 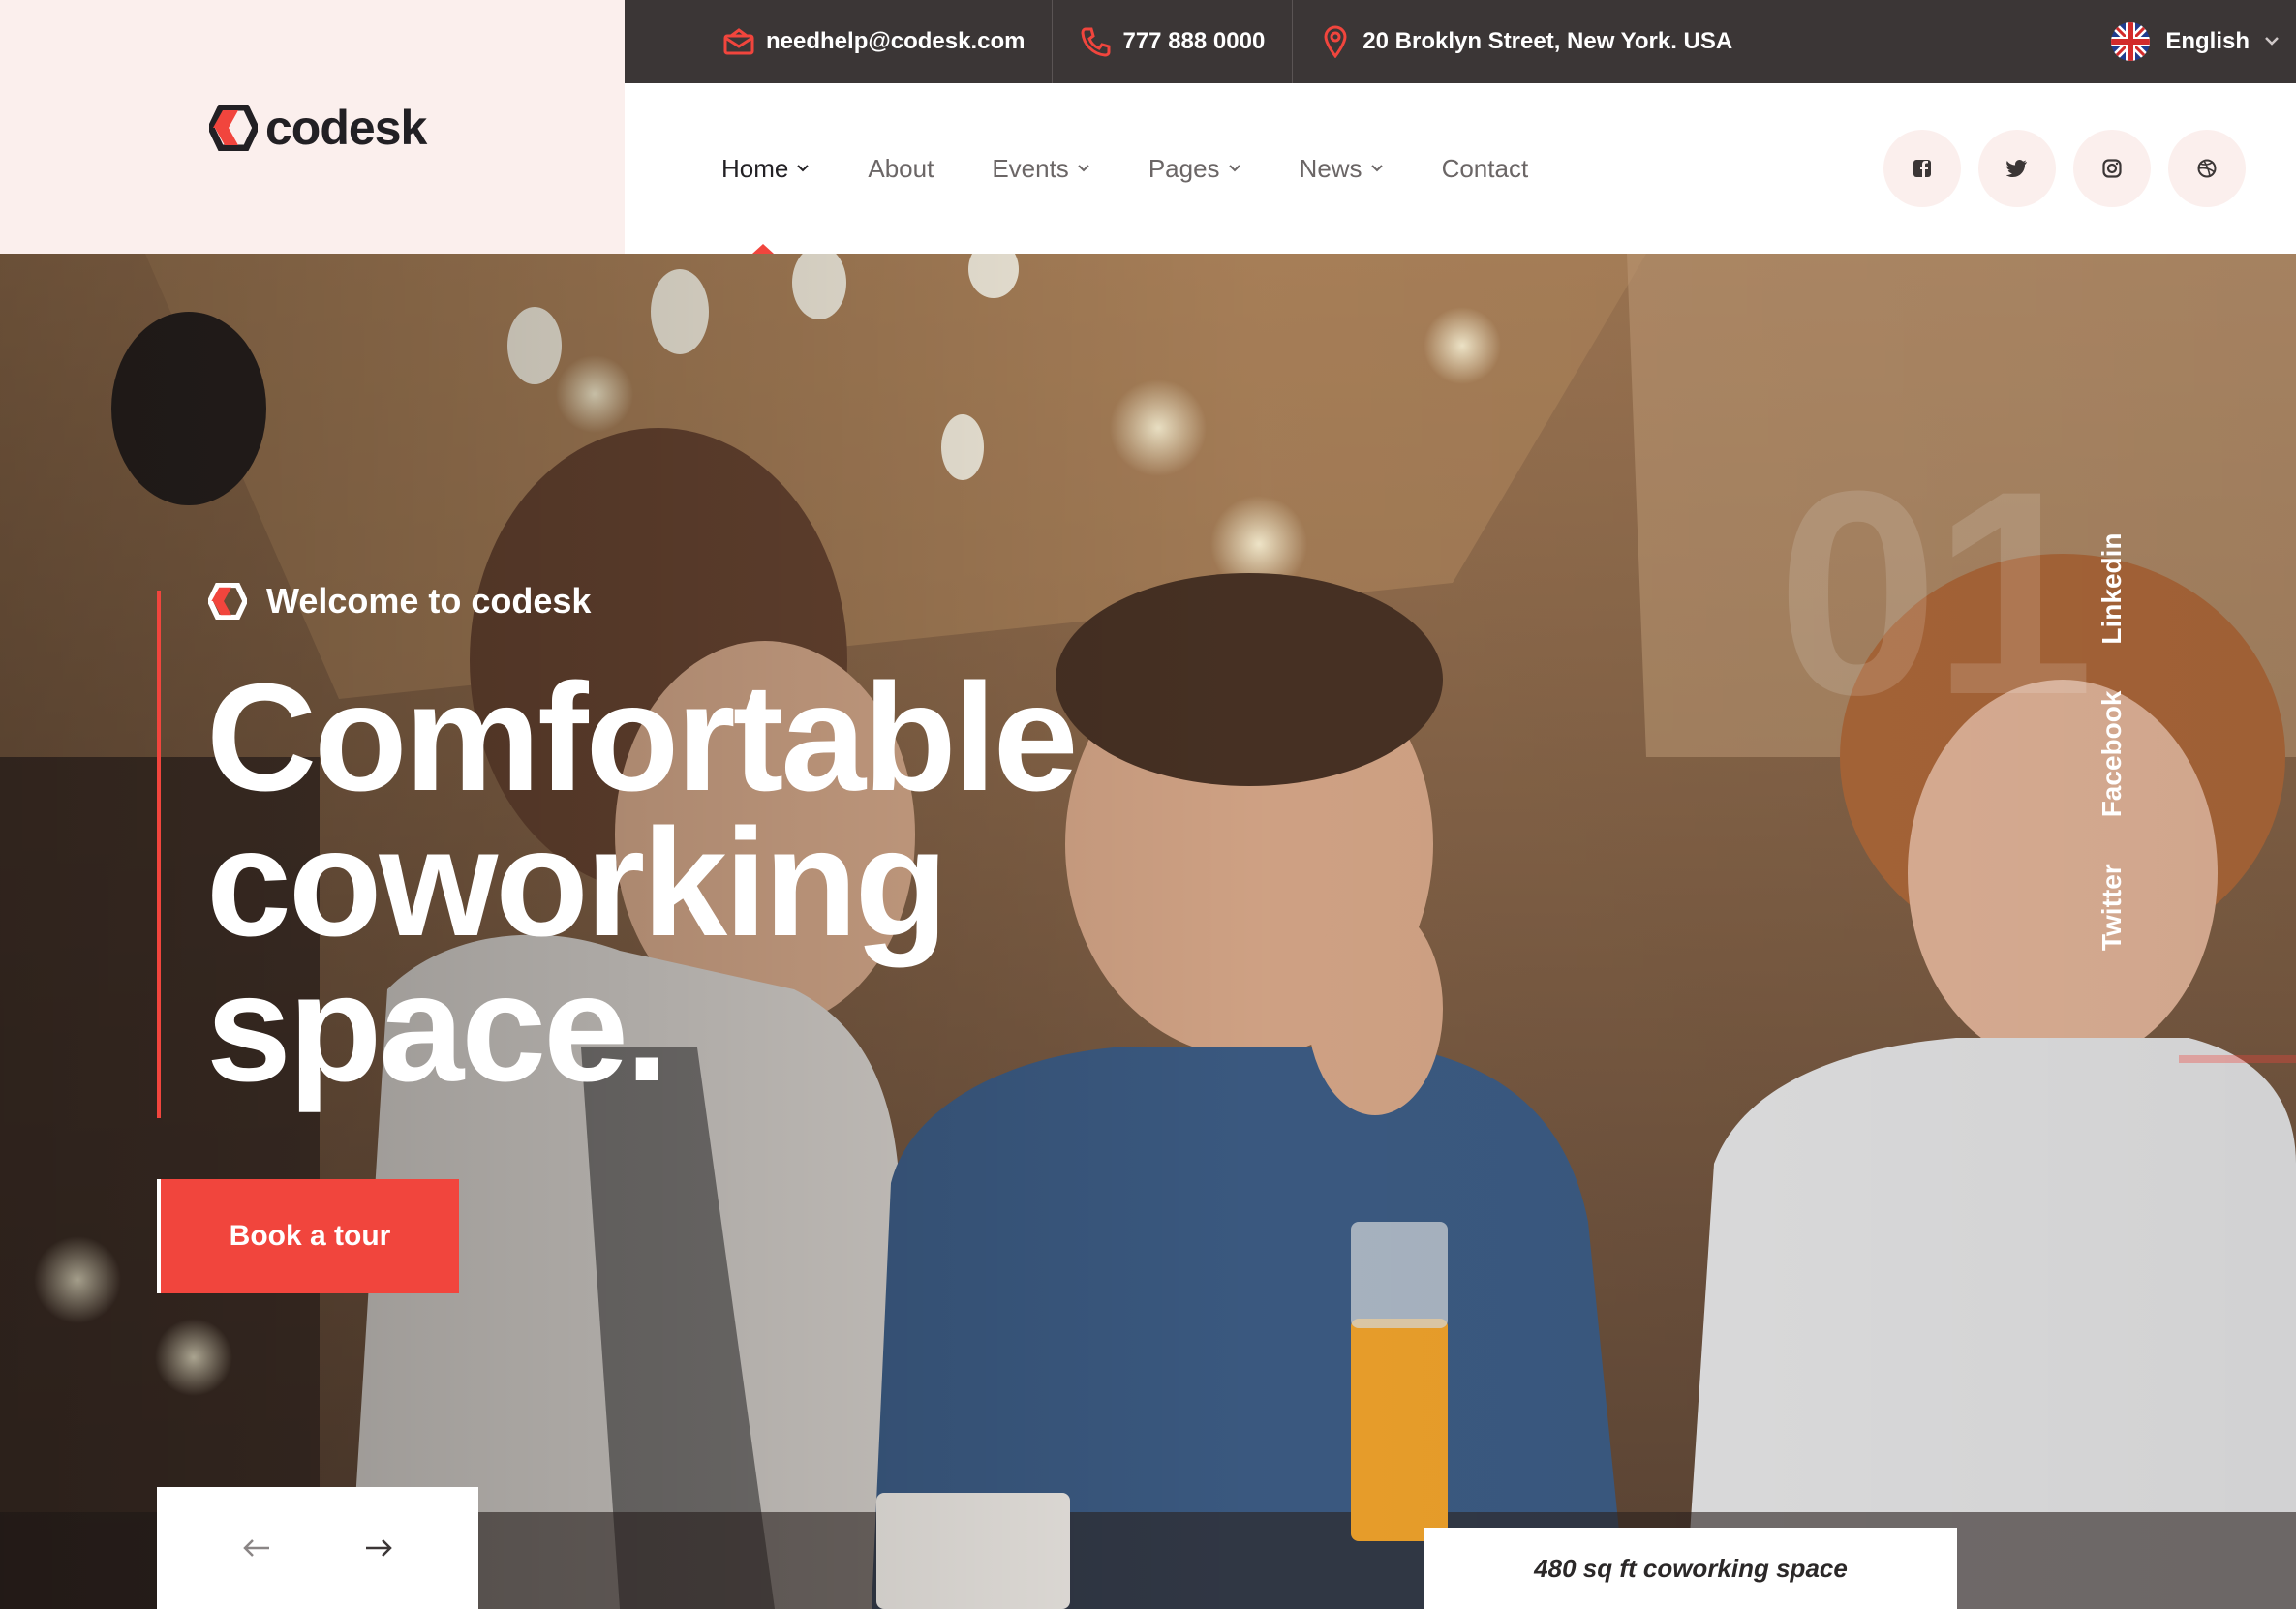 I want to click on nav-label: Events, so click(x=1030, y=168).